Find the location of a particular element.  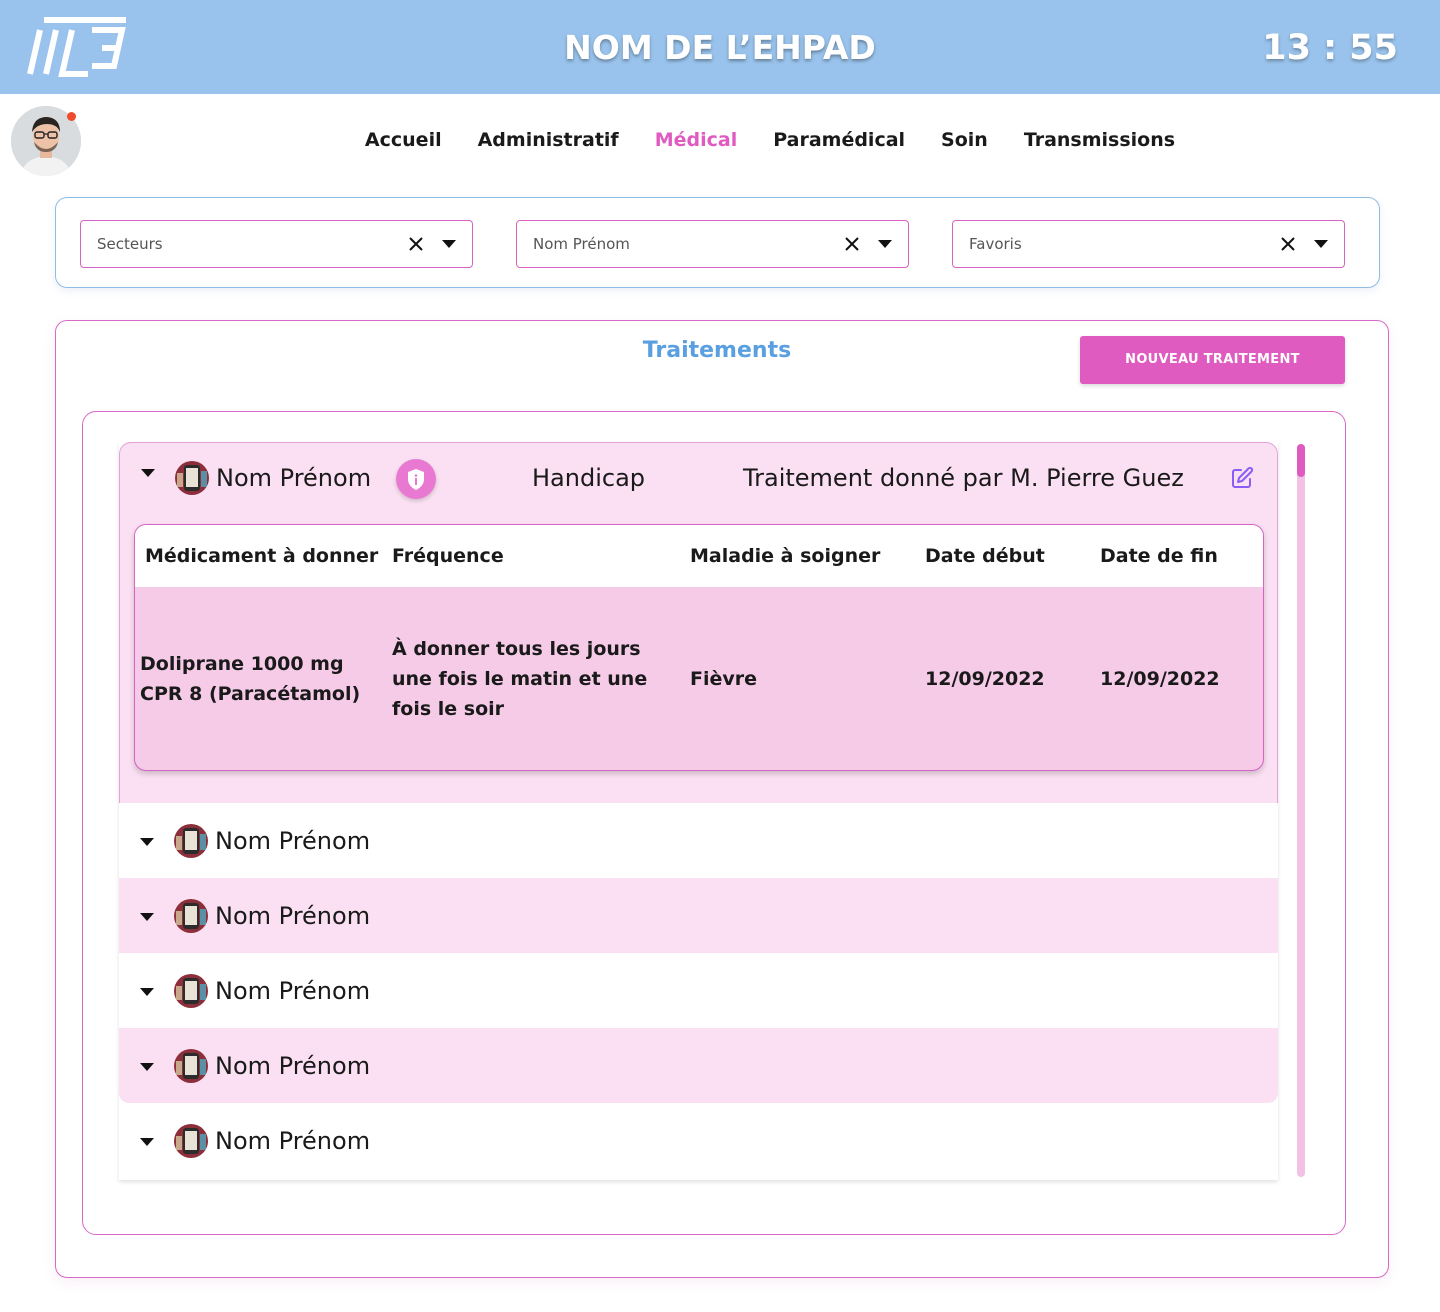

nom-prenom-select: Nom Prénom is located at coordinates (712, 244).